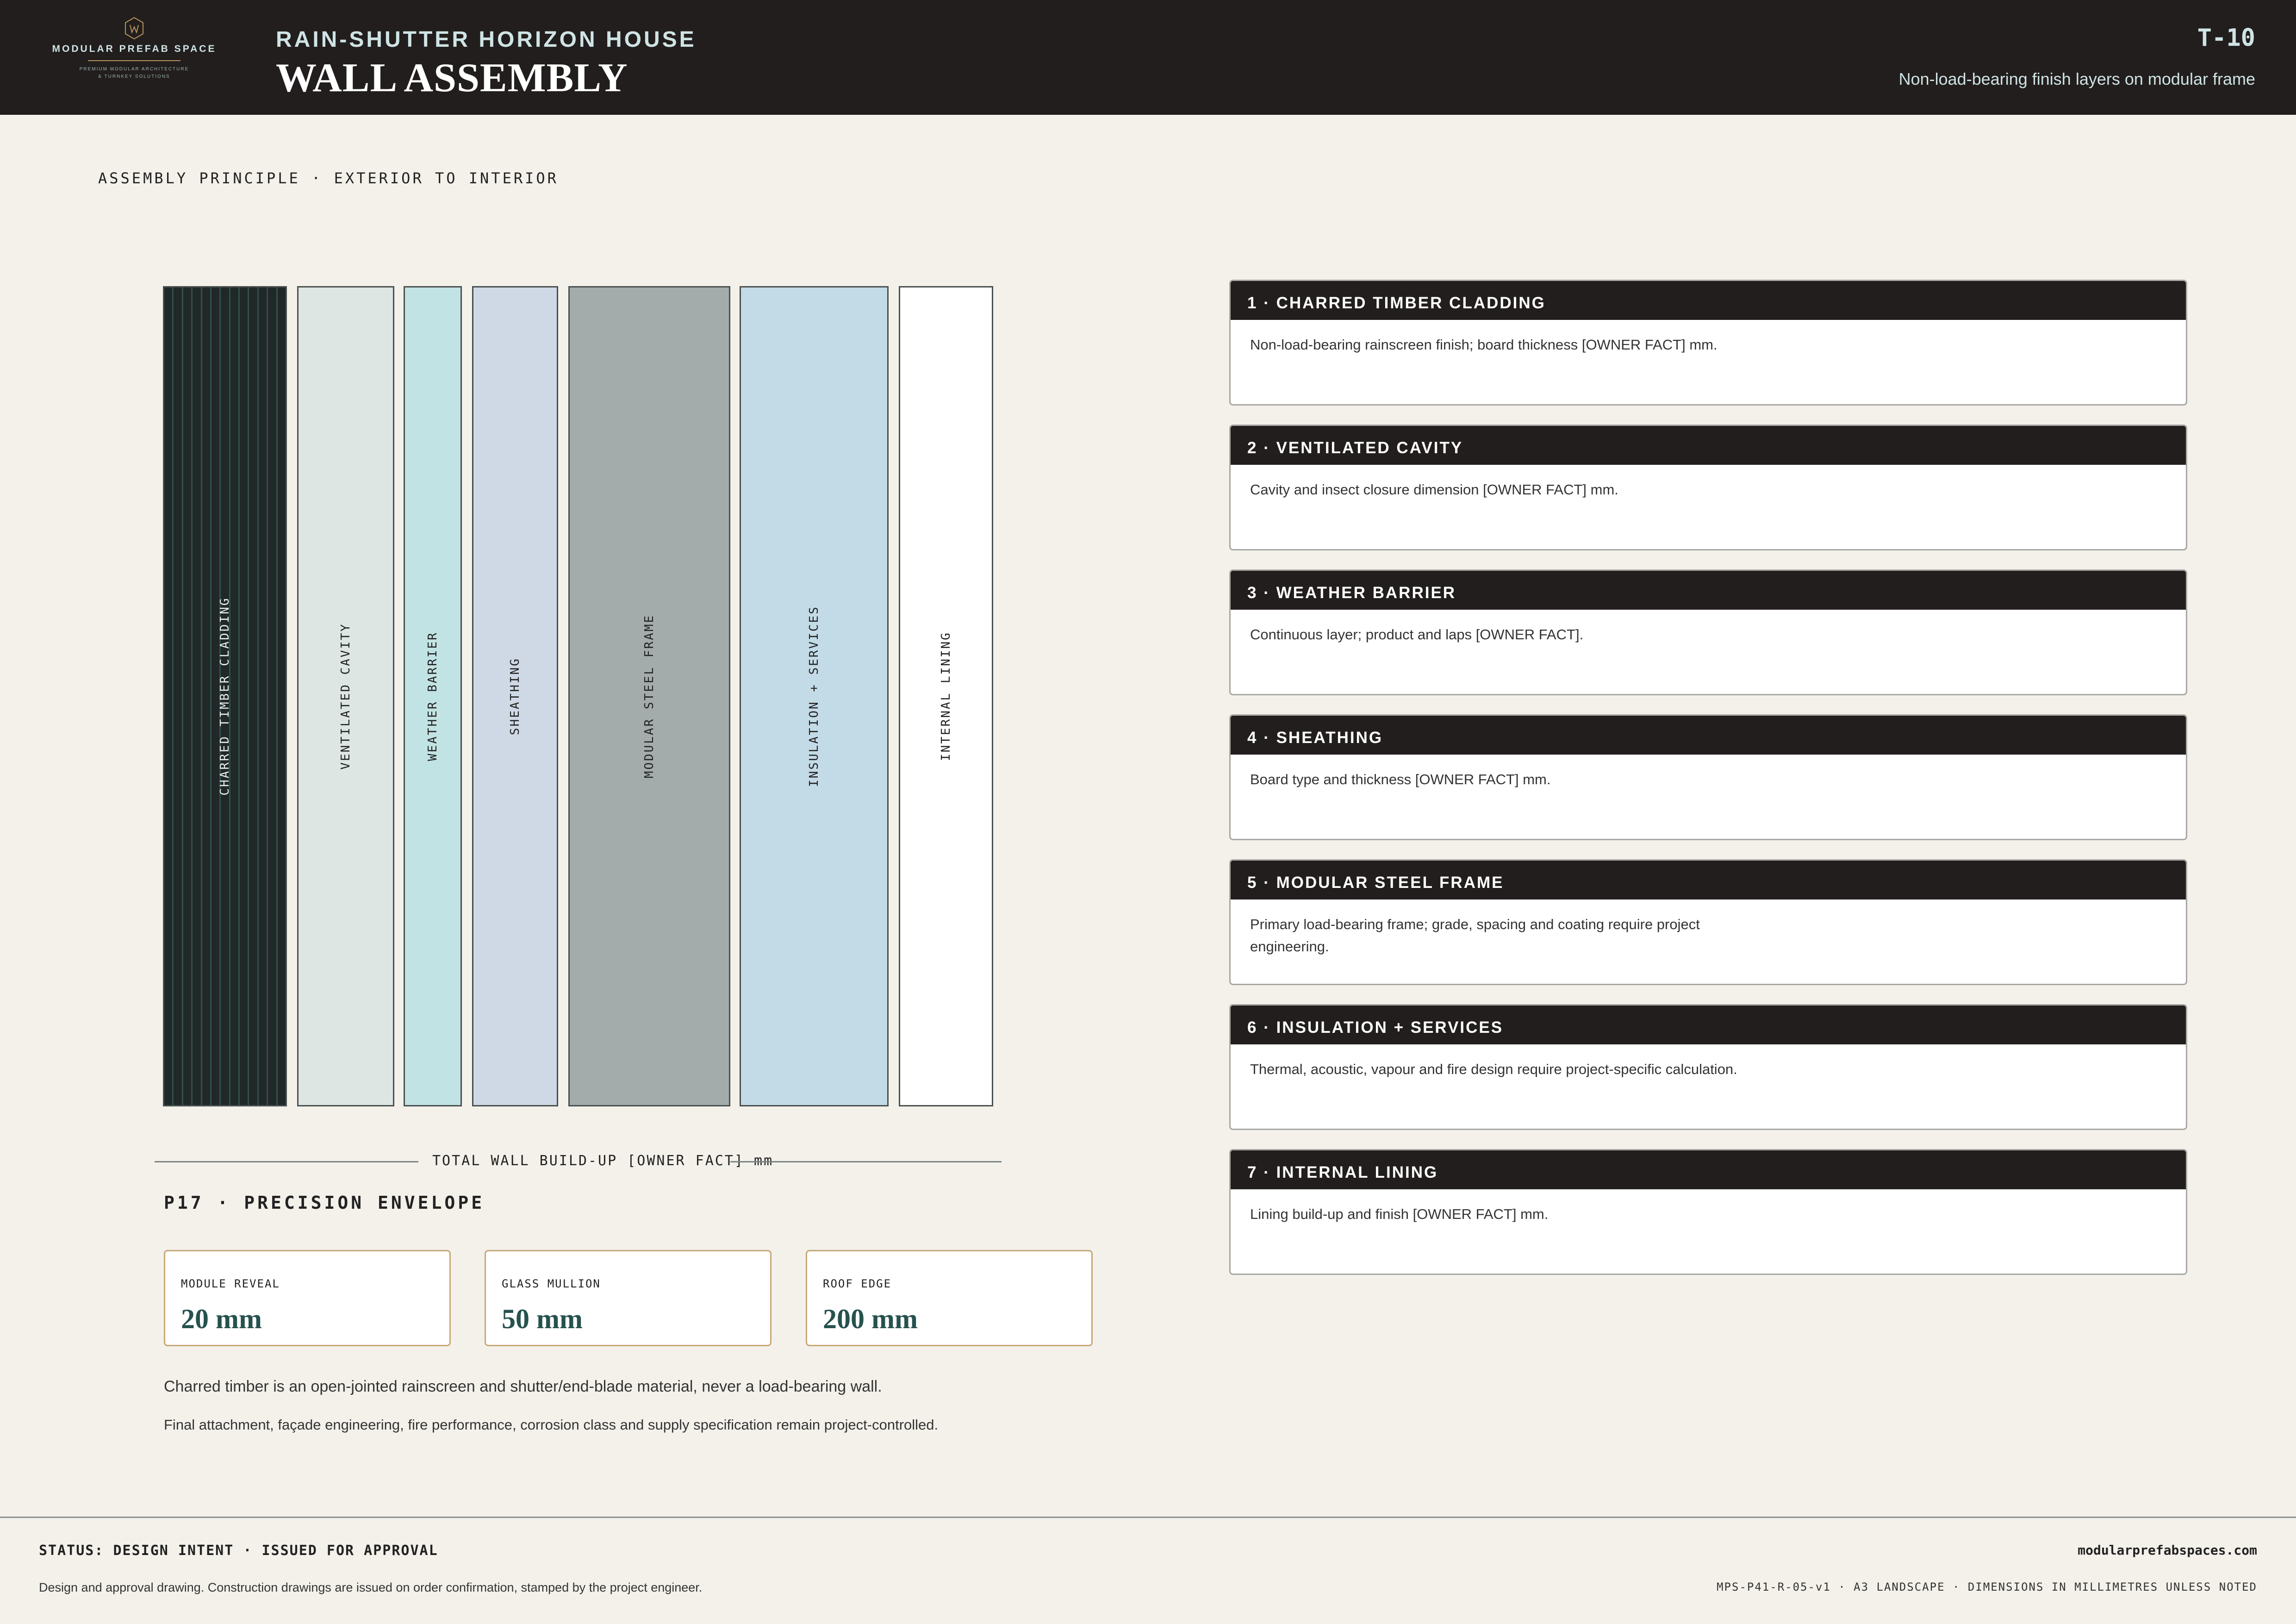 This screenshot has width=2296, height=1624. Describe the element at coordinates (1708, 880) in the screenshot. I see `spec-title: 5 · MODULAR STEEL FRAME` at that location.